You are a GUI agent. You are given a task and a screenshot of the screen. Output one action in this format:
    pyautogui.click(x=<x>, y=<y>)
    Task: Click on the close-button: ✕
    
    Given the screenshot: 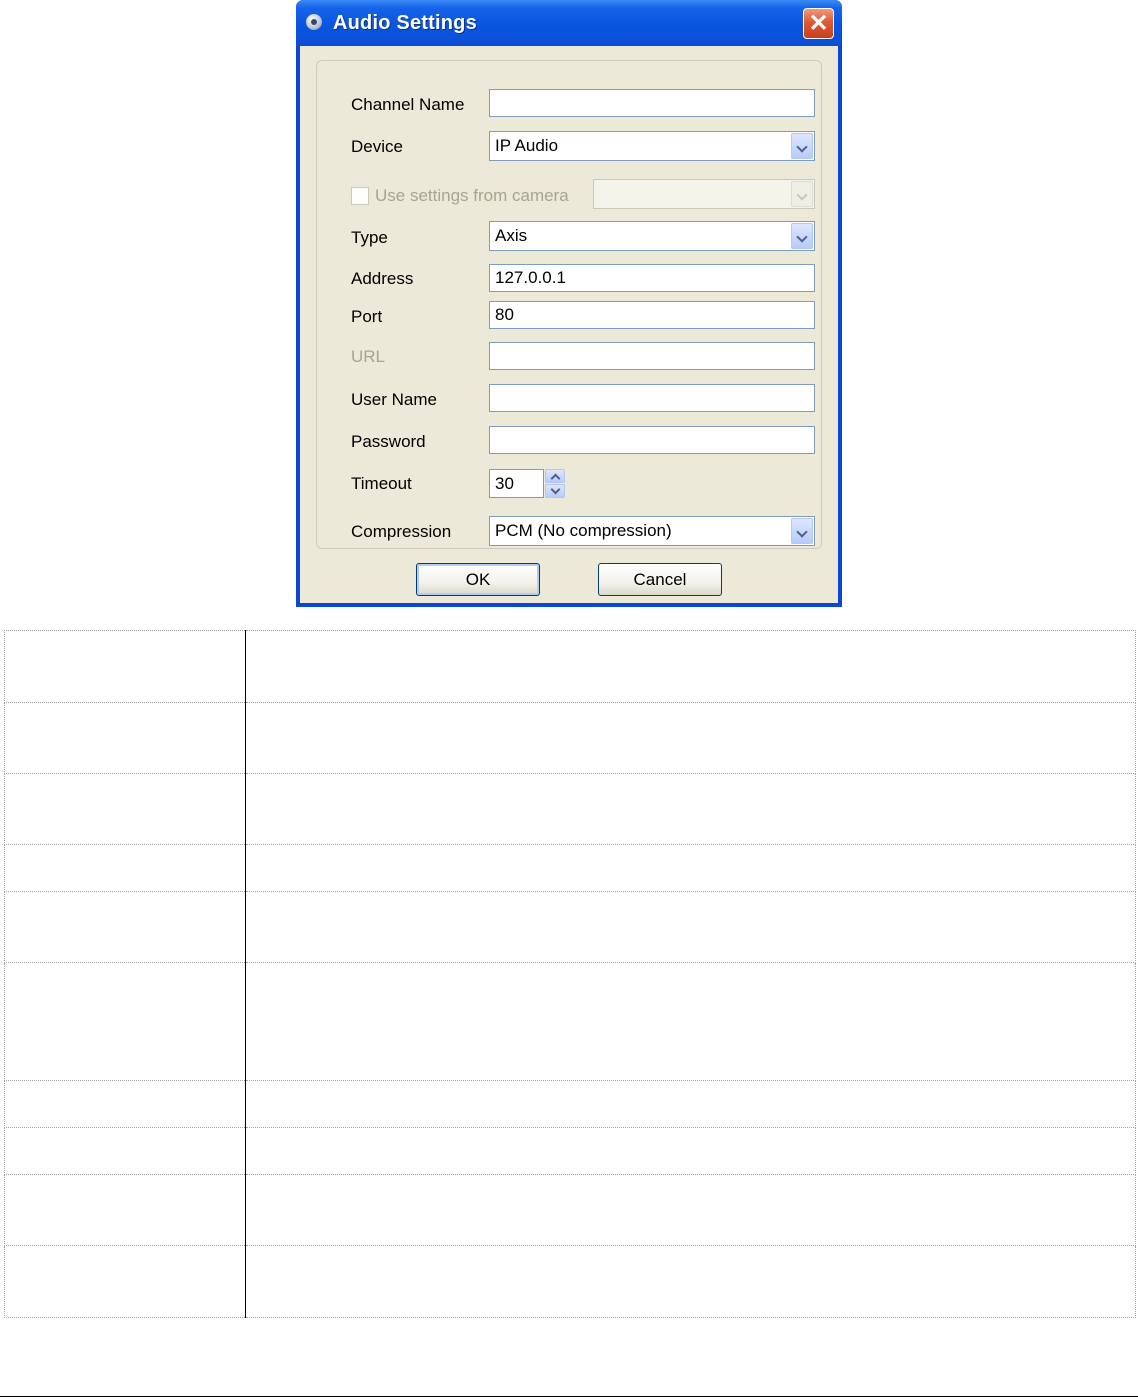 What is the action you would take?
    pyautogui.click(x=818, y=23)
    